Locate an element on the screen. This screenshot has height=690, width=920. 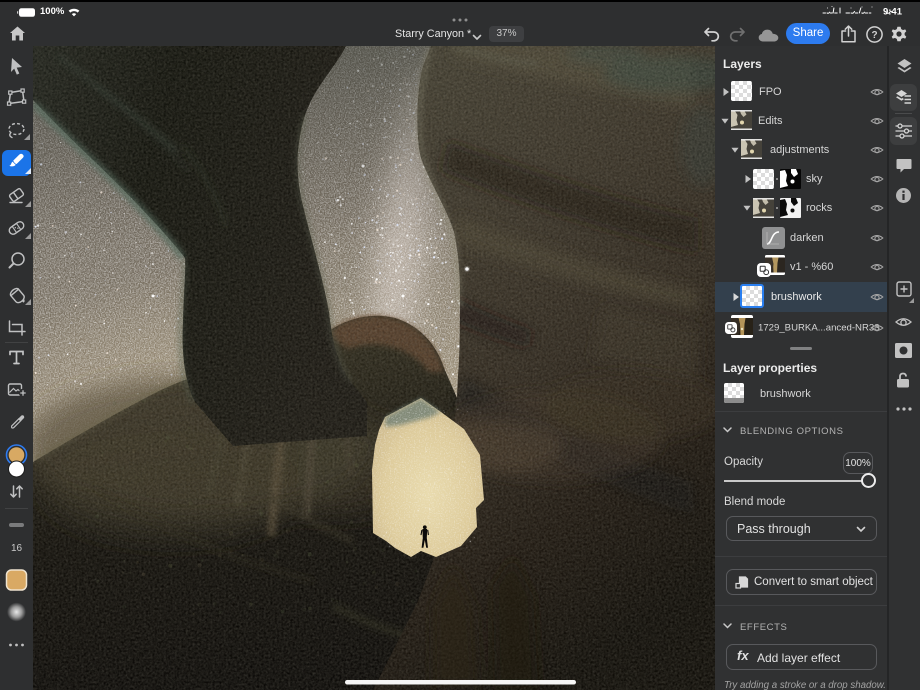
svg-text: 16 is located at coordinates (17, 548).